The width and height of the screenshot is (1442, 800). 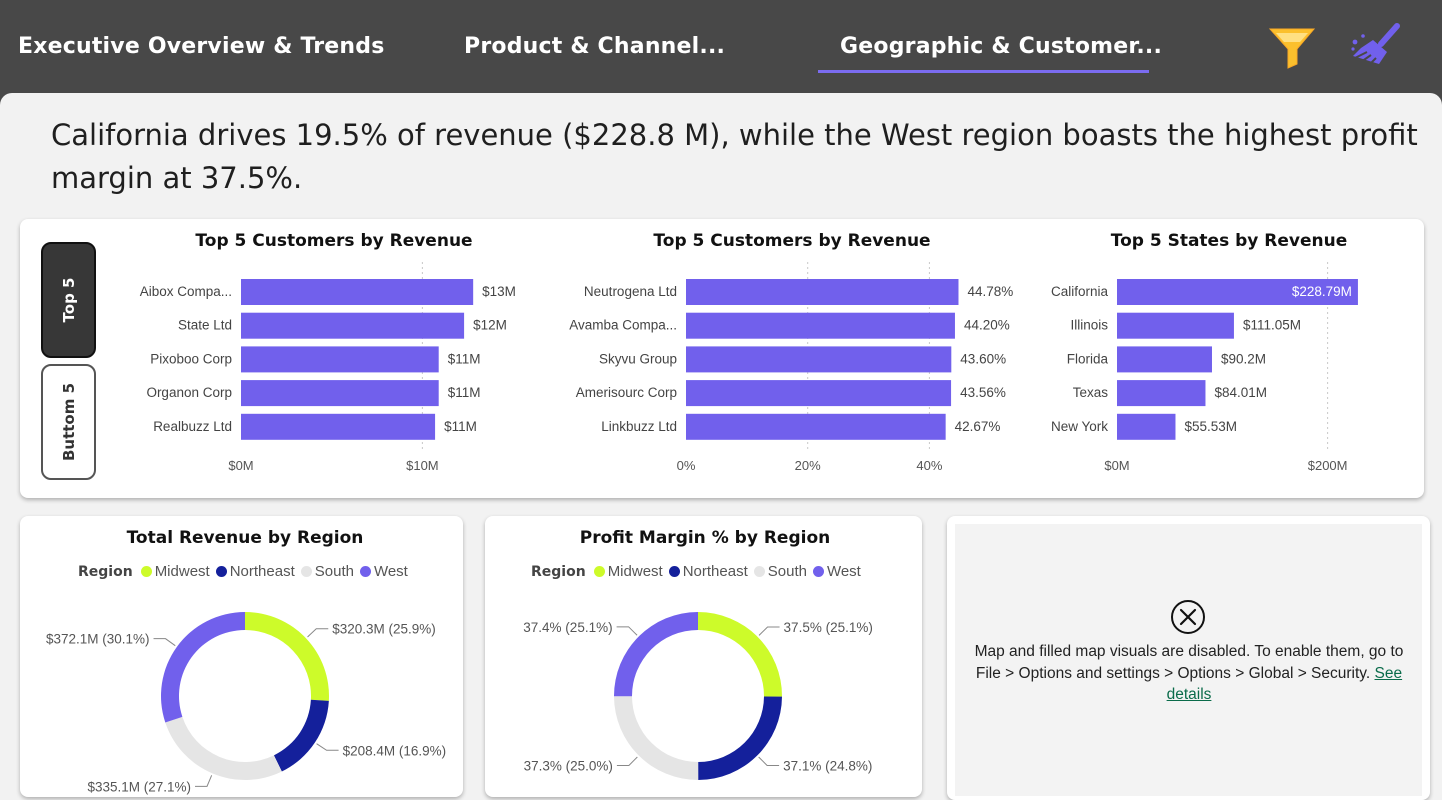 I want to click on chart-title-customers-margin: Top 5 Customers by Revenue, so click(x=792, y=241).